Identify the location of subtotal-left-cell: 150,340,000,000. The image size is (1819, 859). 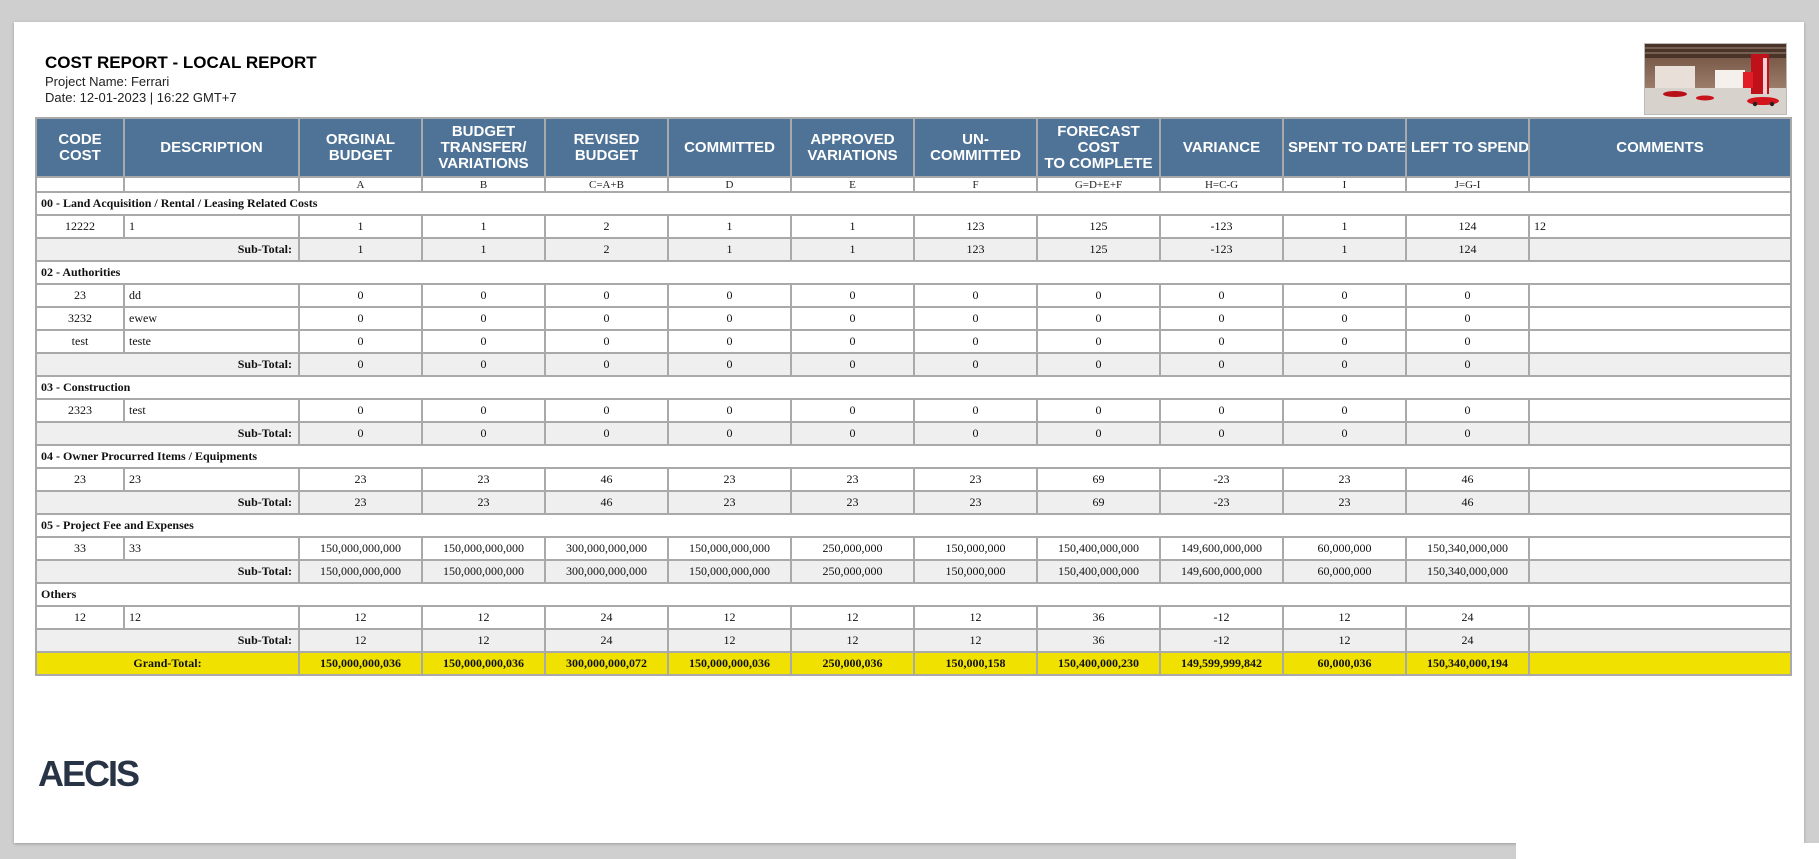
(1467, 571).